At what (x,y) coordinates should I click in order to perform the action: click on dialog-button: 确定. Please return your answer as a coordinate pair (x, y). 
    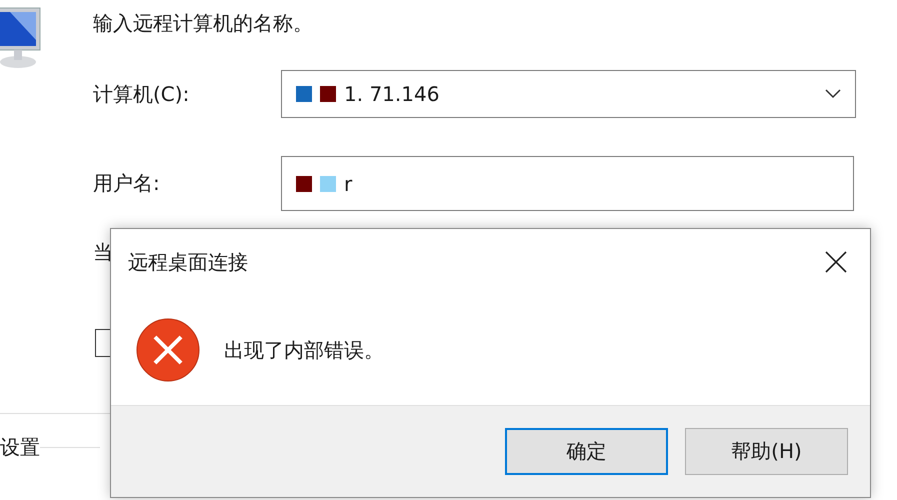
    Looking at the image, I should click on (586, 451).